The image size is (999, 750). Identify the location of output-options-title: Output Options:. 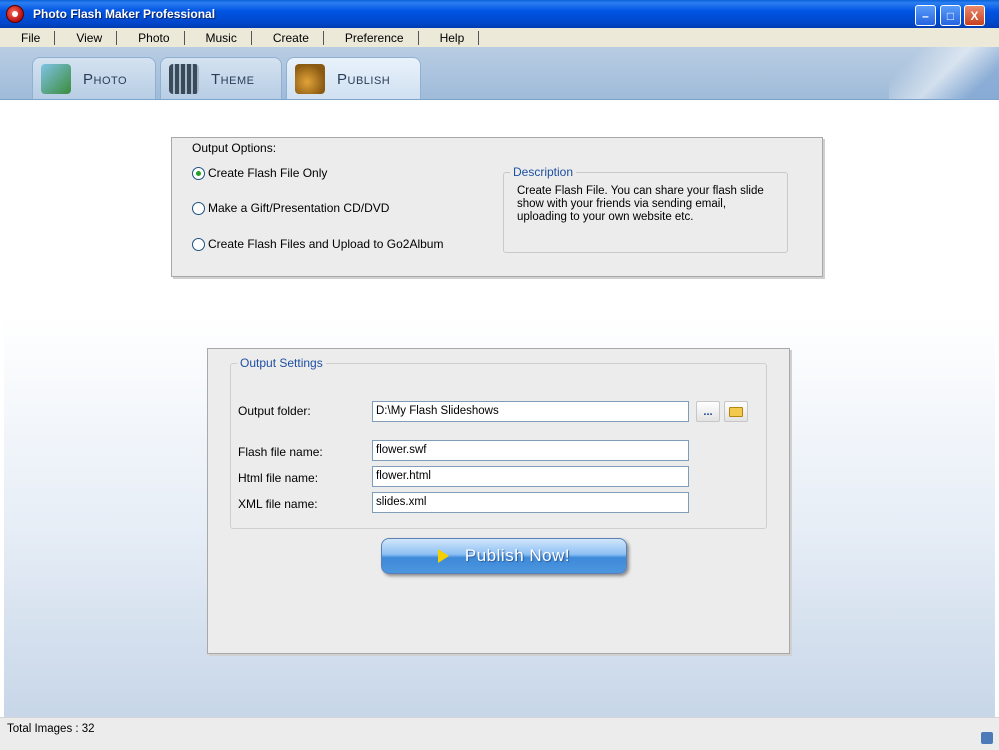
(234, 148).